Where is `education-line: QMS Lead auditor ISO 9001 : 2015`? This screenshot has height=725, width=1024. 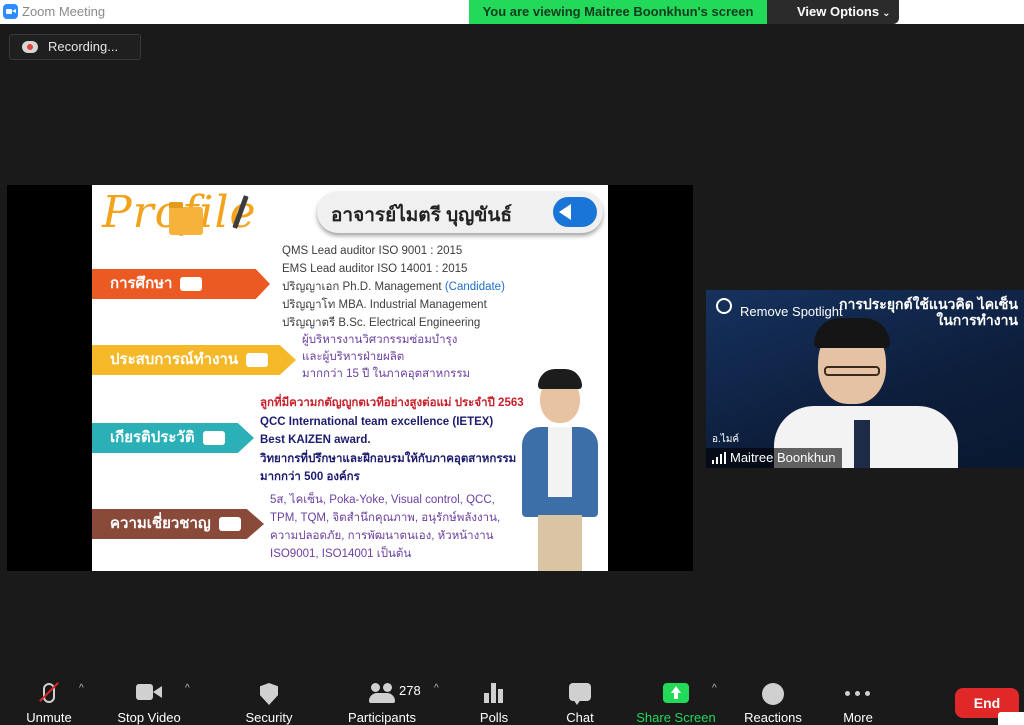
education-line: QMS Lead auditor ISO 9001 : 2015 is located at coordinates (372, 251).